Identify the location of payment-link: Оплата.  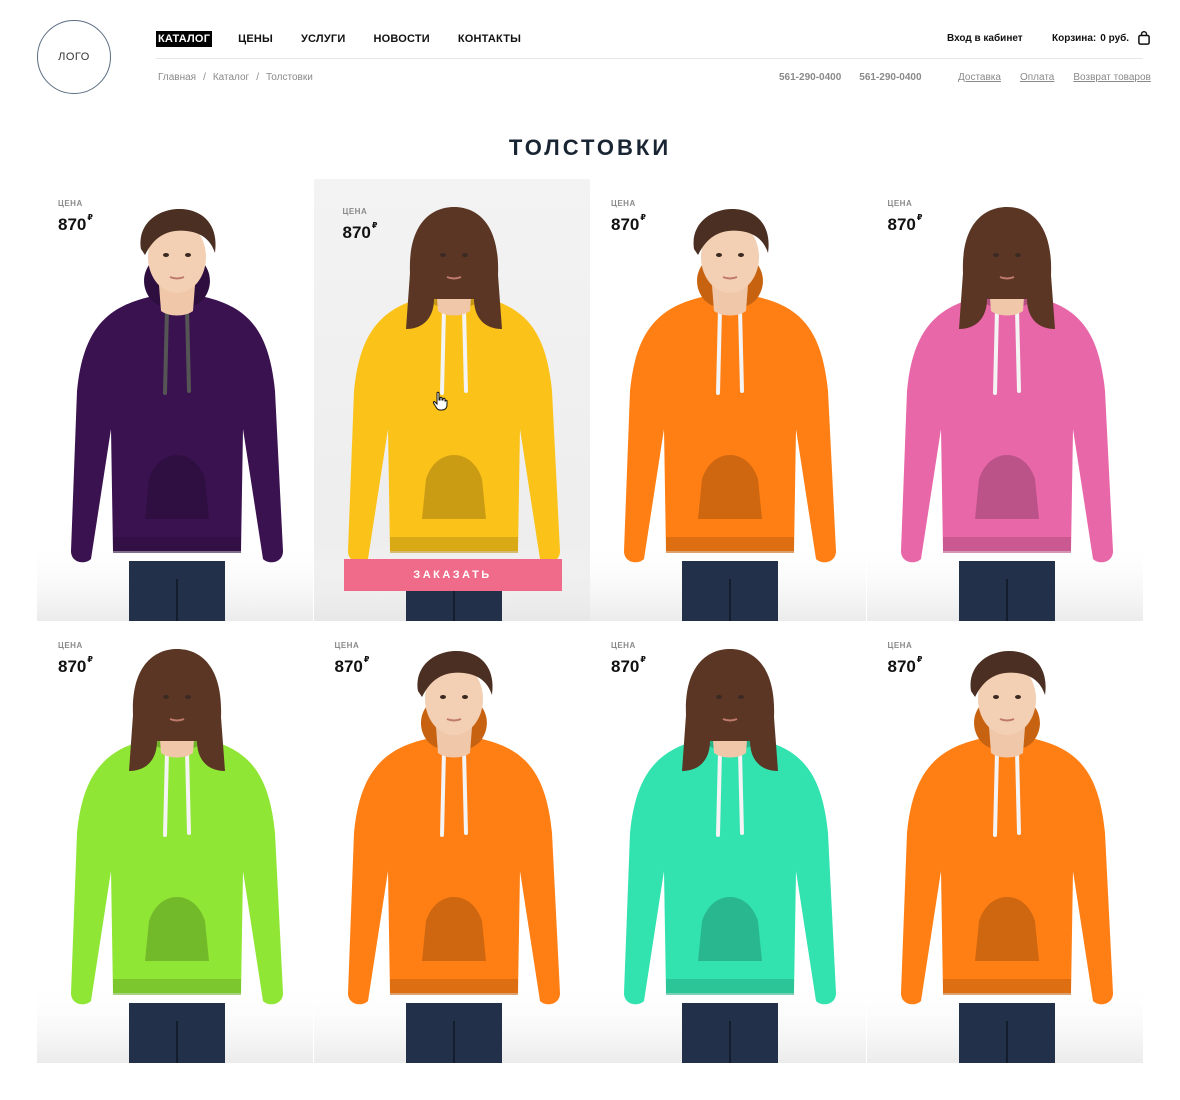
(1037, 77).